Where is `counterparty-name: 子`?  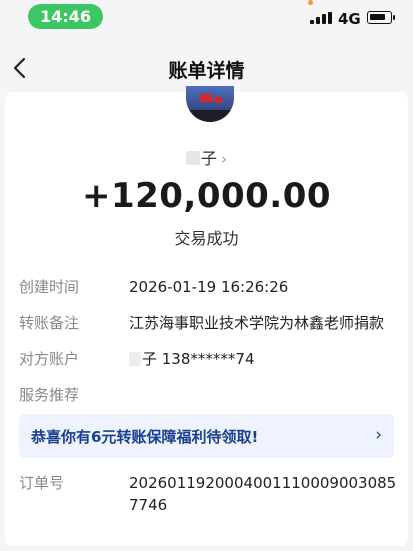
counterparty-name: 子 is located at coordinates (208, 158).